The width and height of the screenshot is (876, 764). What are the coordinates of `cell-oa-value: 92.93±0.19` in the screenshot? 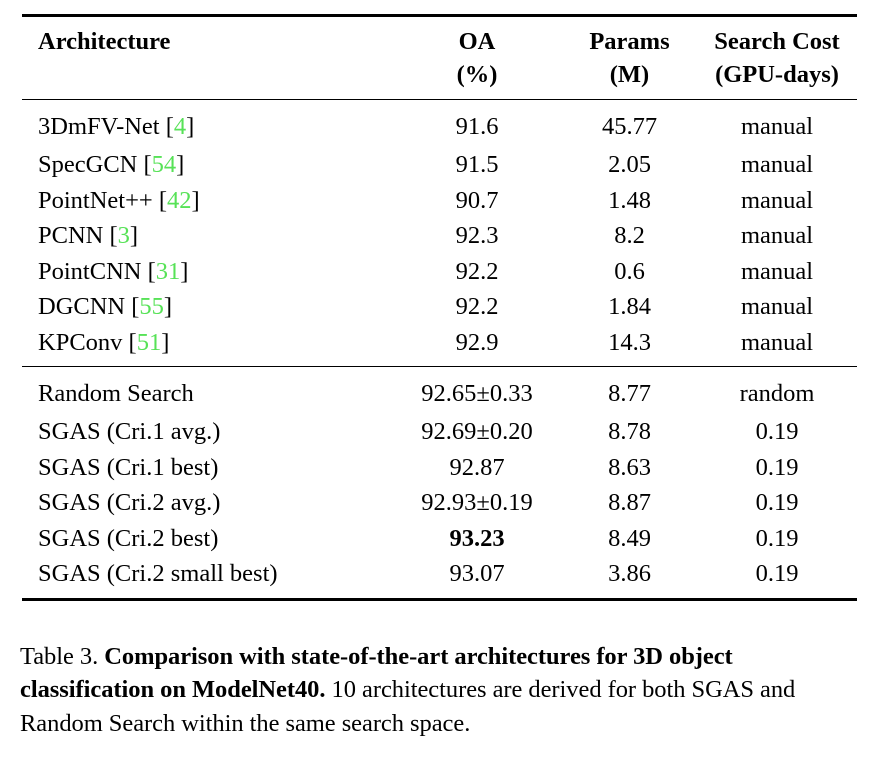 It's located at (477, 503).